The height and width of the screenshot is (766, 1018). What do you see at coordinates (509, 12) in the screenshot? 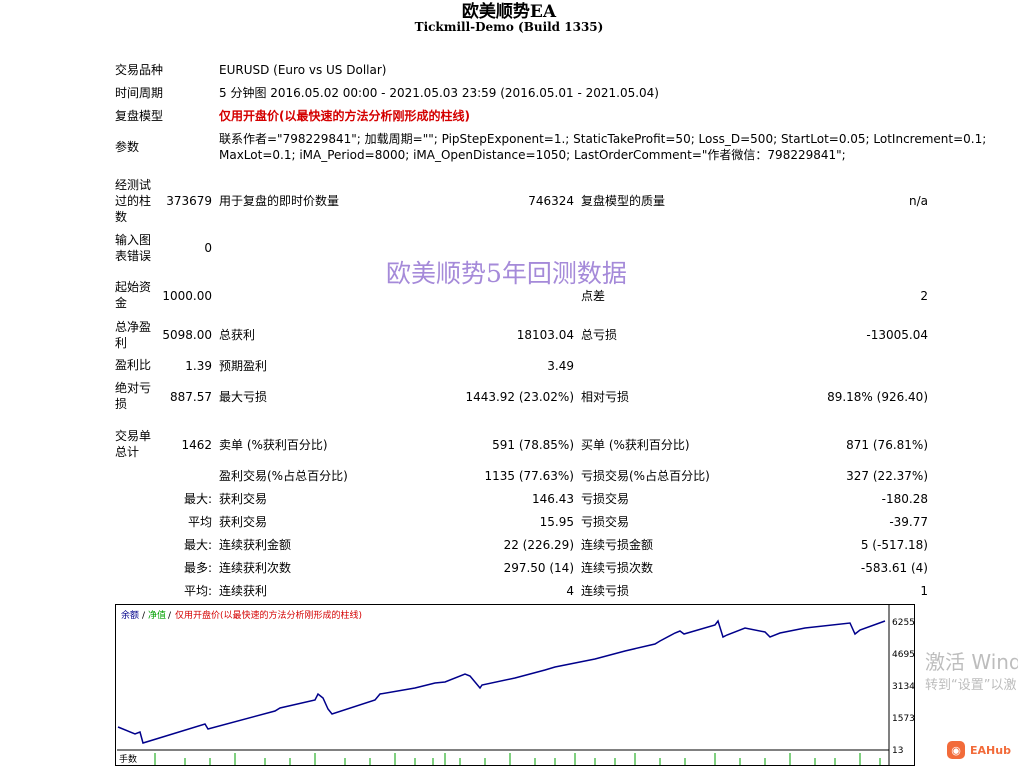
I see `report-title: 欧美顺势EA` at bounding box center [509, 12].